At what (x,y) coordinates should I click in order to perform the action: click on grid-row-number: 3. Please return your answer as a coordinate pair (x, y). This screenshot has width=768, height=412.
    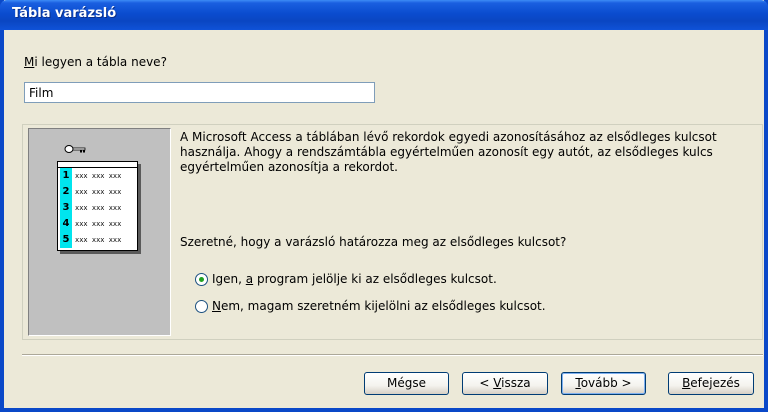
    Looking at the image, I should click on (66, 208).